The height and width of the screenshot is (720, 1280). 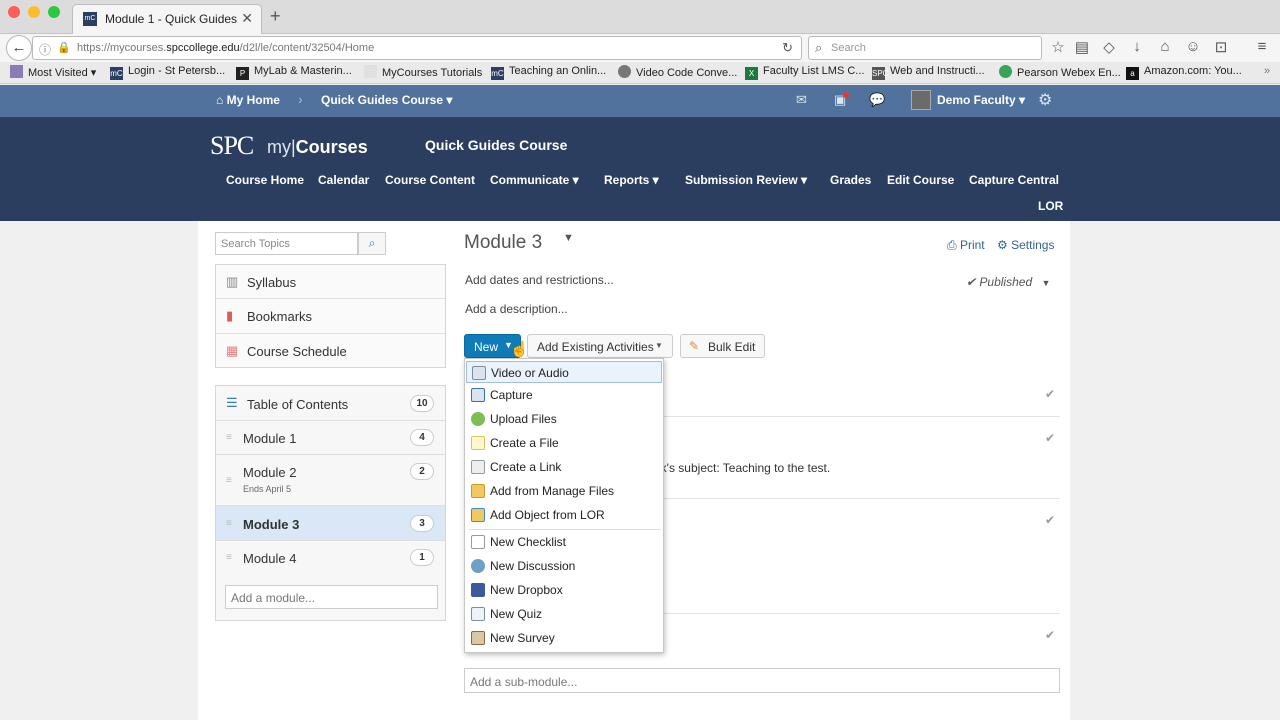 What do you see at coordinates (568, 238) in the screenshot?
I see `module-menu-icon: ▼` at bounding box center [568, 238].